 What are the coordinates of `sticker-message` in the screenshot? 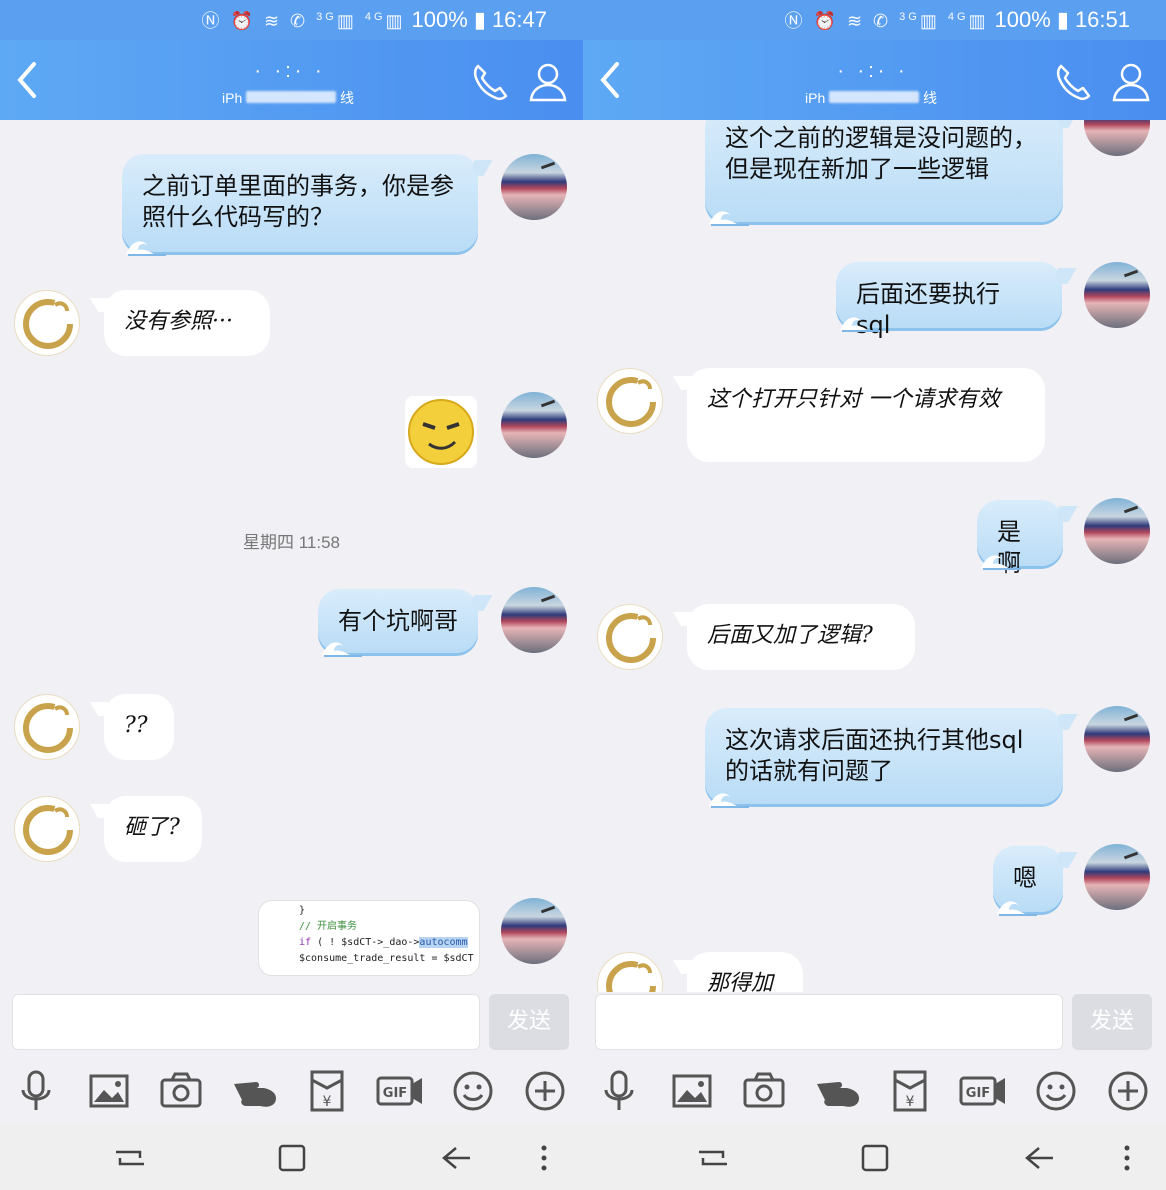 It's located at (441, 432).